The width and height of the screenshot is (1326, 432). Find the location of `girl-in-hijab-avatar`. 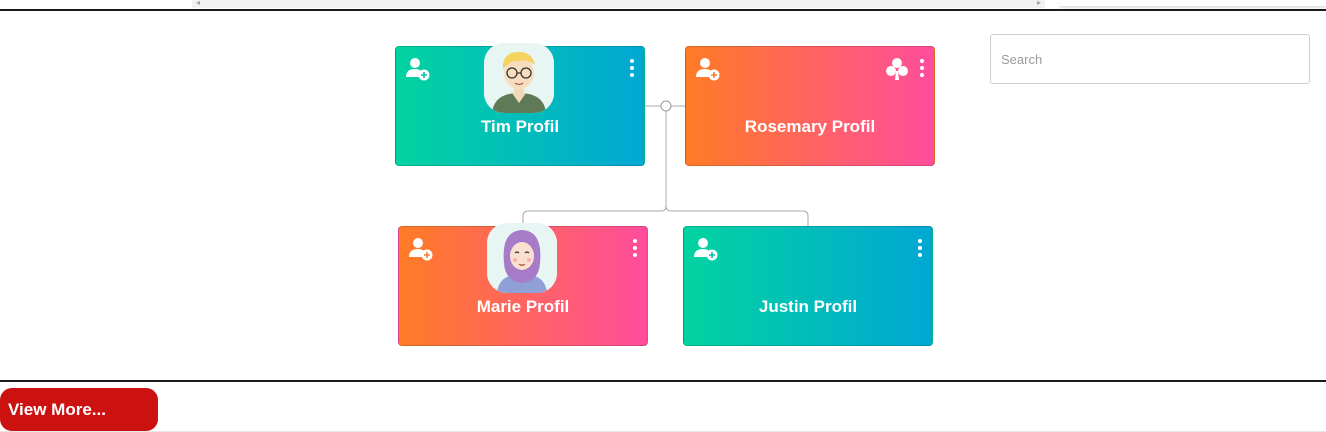

girl-in-hijab-avatar is located at coordinates (522, 258).